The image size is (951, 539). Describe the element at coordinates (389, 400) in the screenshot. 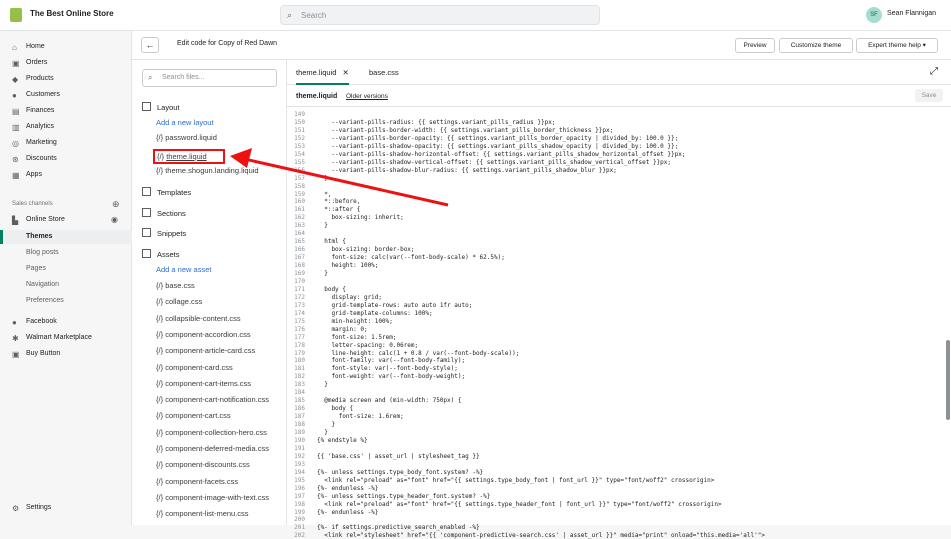

I see `code-line: @media screen and (min-width: 750px) {` at that location.